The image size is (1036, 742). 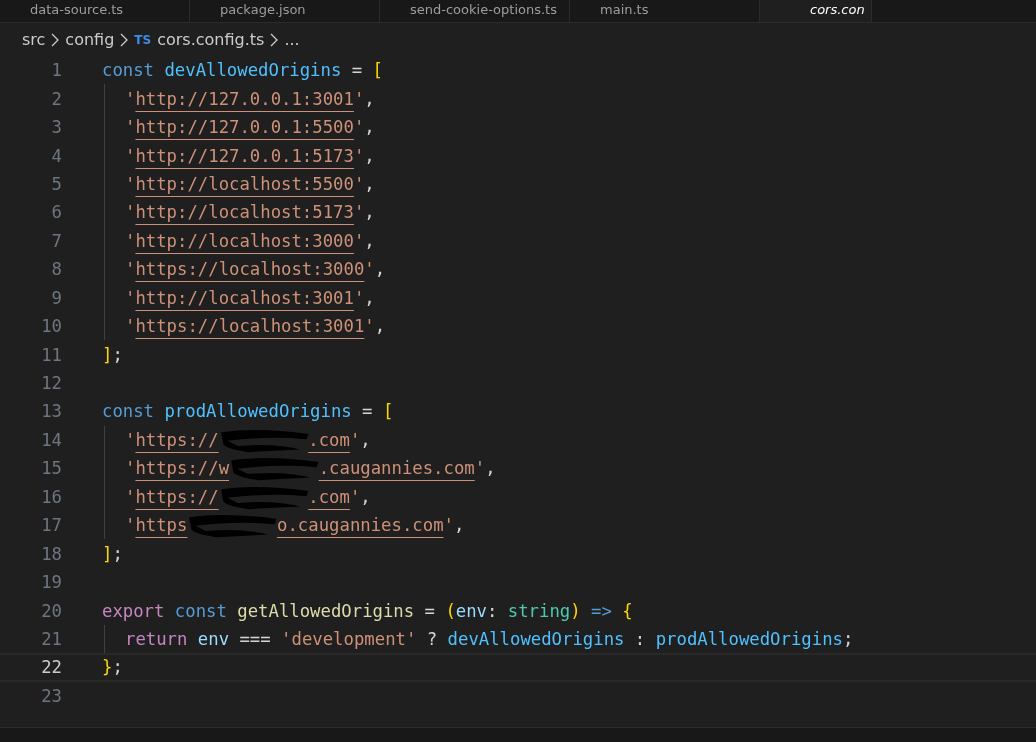 What do you see at coordinates (56, 155) in the screenshot?
I see `line-number: 4` at bounding box center [56, 155].